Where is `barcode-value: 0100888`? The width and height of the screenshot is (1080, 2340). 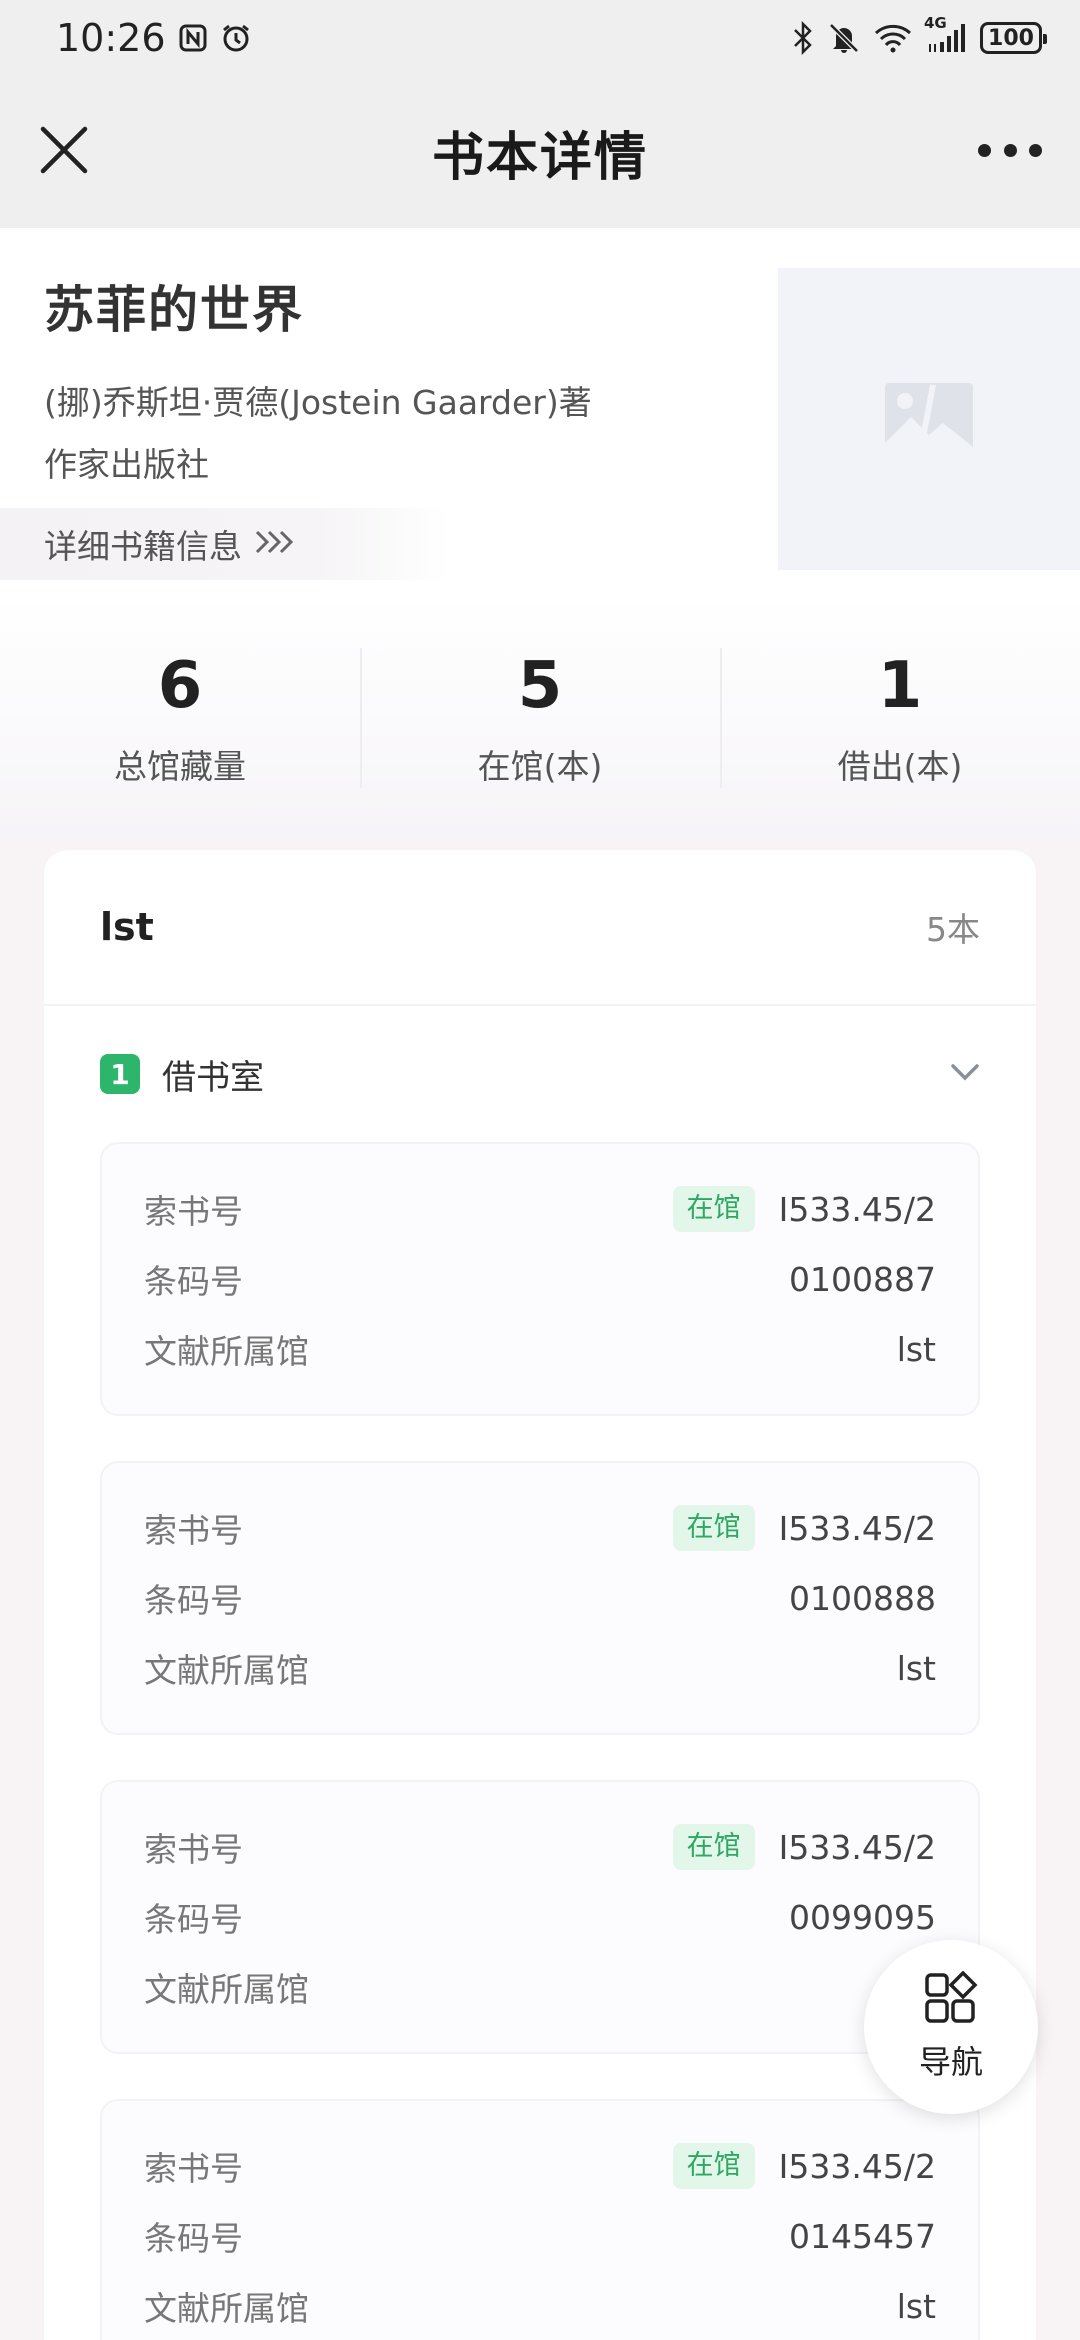 barcode-value: 0100888 is located at coordinates (862, 1598).